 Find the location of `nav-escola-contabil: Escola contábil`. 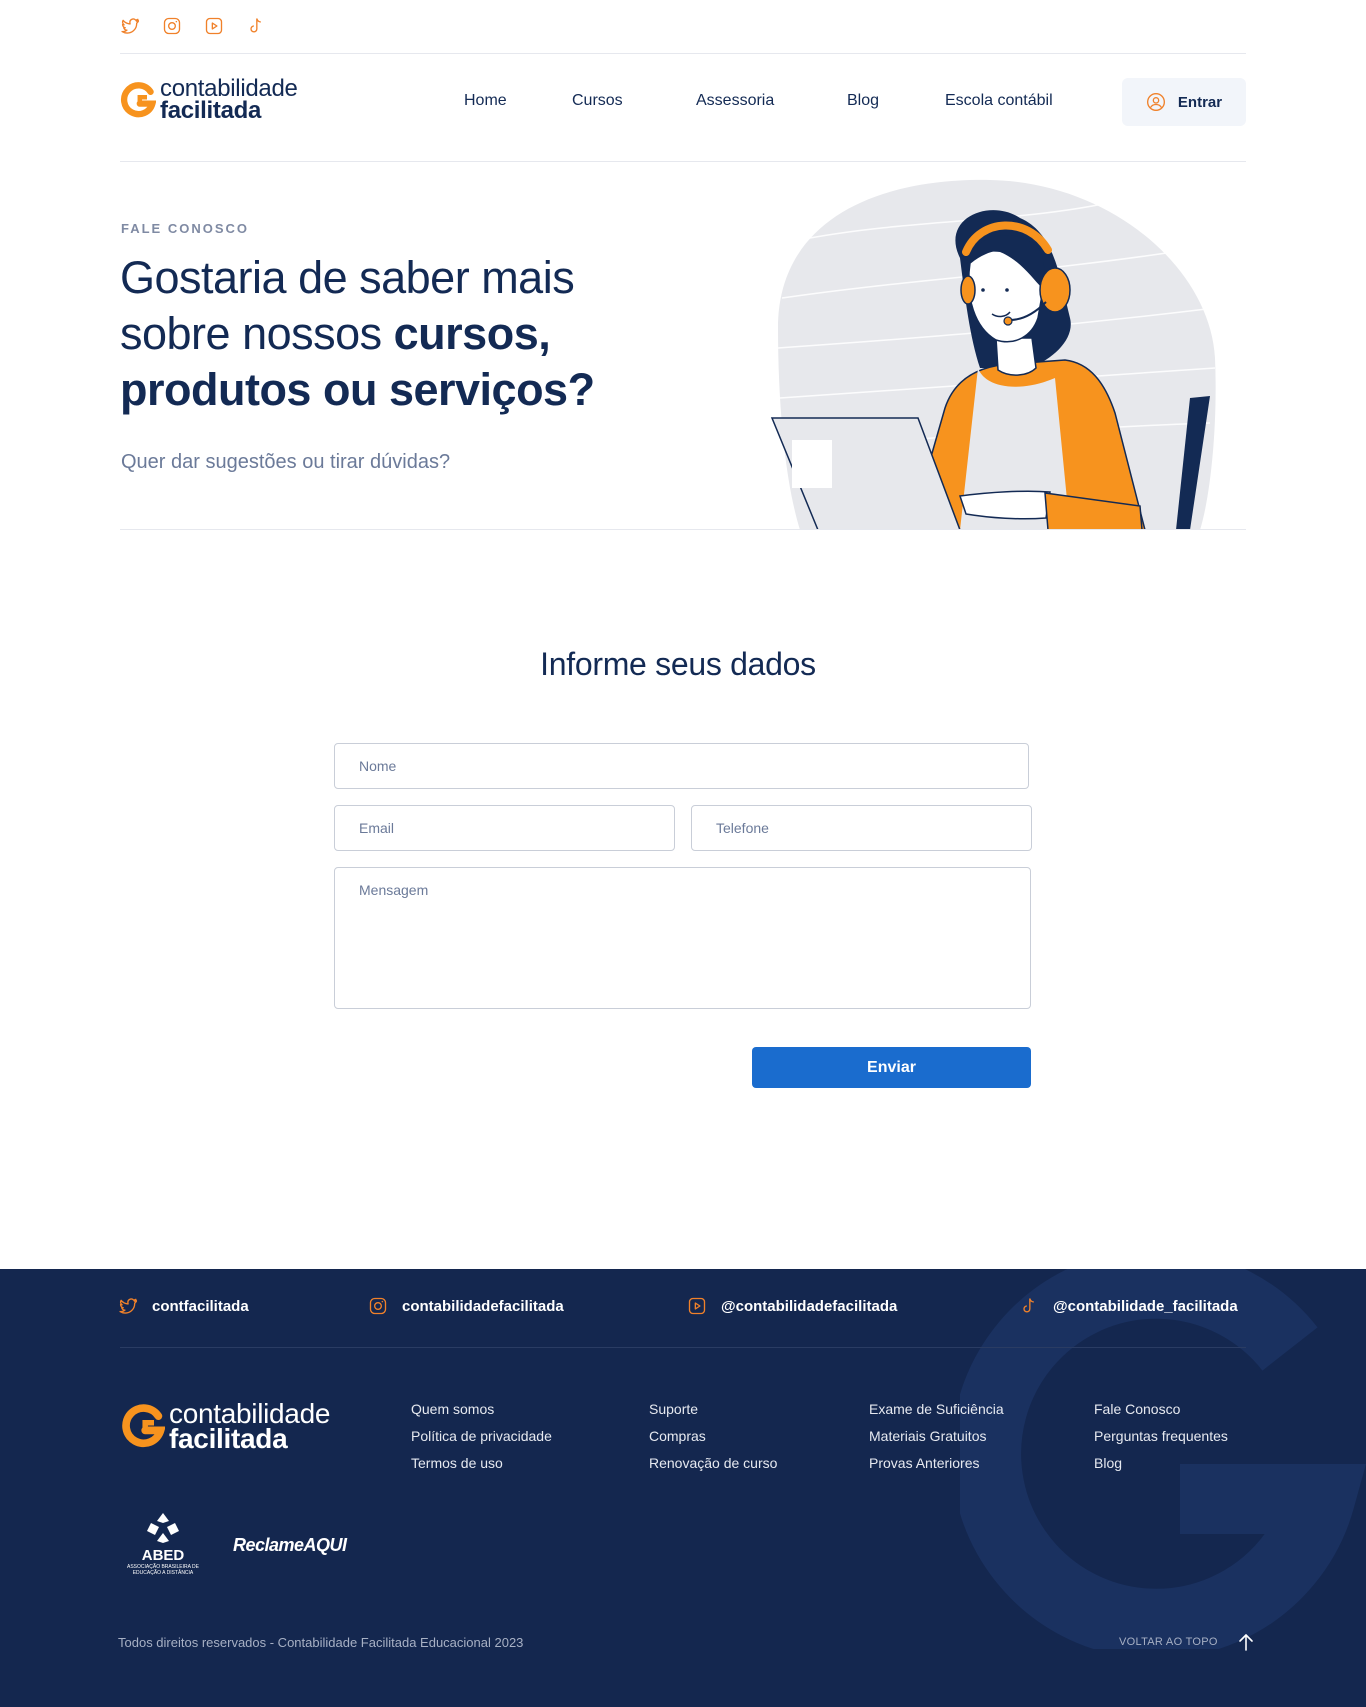

nav-escola-contabil: Escola contábil is located at coordinates (999, 101).